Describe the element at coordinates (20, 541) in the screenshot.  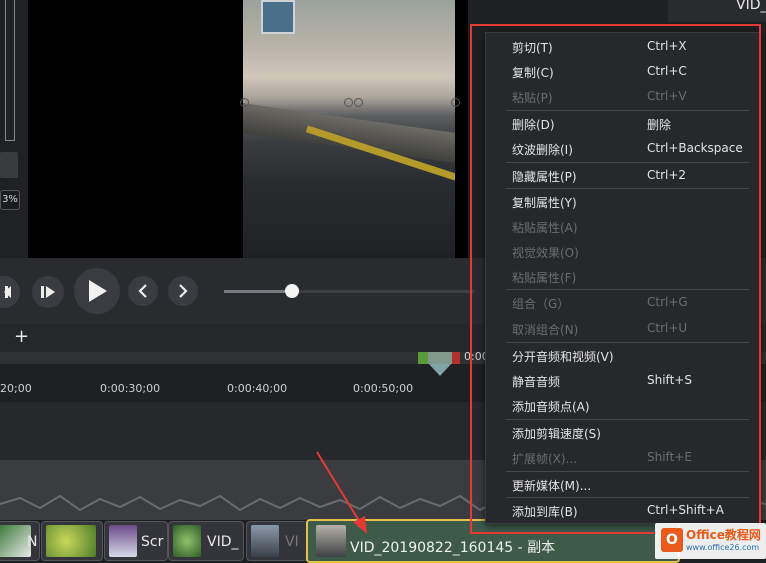
I see `timeline-clip: N` at that location.